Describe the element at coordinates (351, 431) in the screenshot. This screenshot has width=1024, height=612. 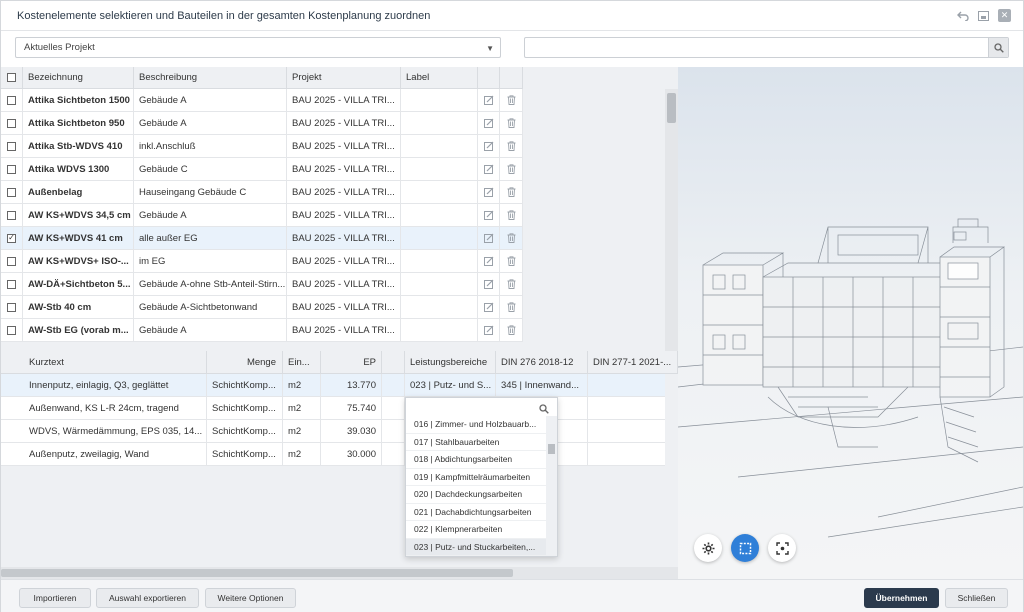
I see `cell-ep: 39.030` at that location.